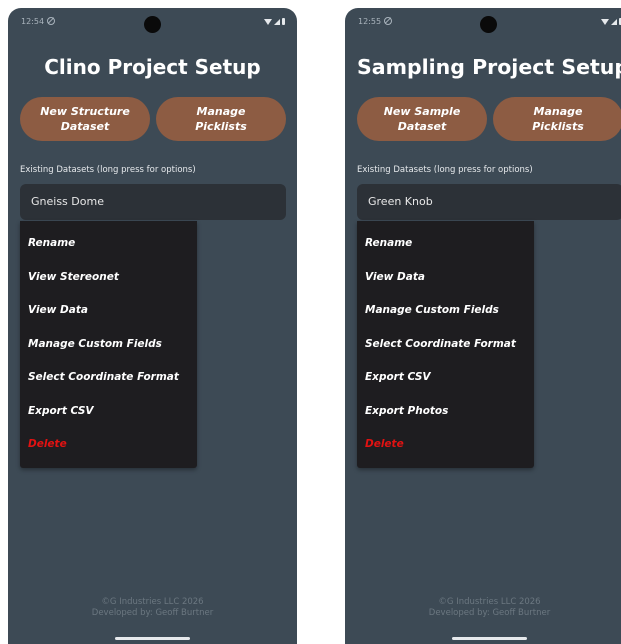  I want to click on menu-item-export-photos: Export Photos, so click(406, 411).